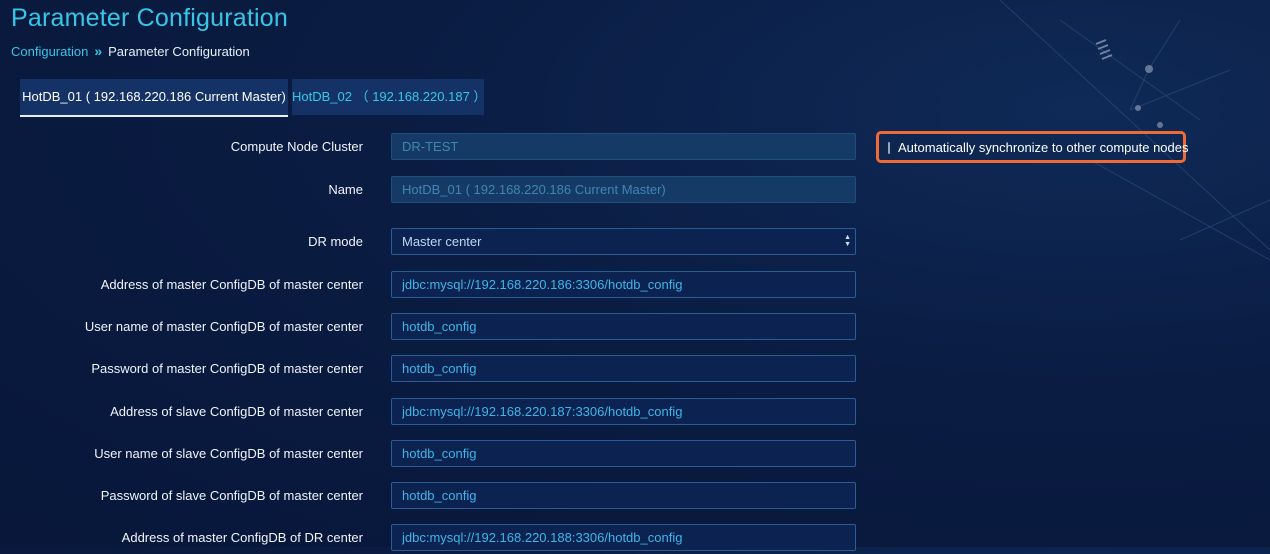  What do you see at coordinates (242, 537) in the screenshot?
I see `dr-master-addr-label: Address of master ConfigDB of DR center` at bounding box center [242, 537].